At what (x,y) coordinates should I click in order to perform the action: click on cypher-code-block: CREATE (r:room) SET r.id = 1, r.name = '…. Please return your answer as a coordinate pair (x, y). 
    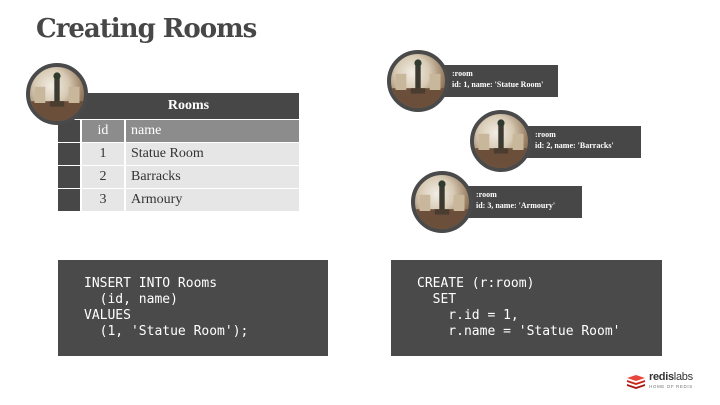
    Looking at the image, I should click on (526, 308).